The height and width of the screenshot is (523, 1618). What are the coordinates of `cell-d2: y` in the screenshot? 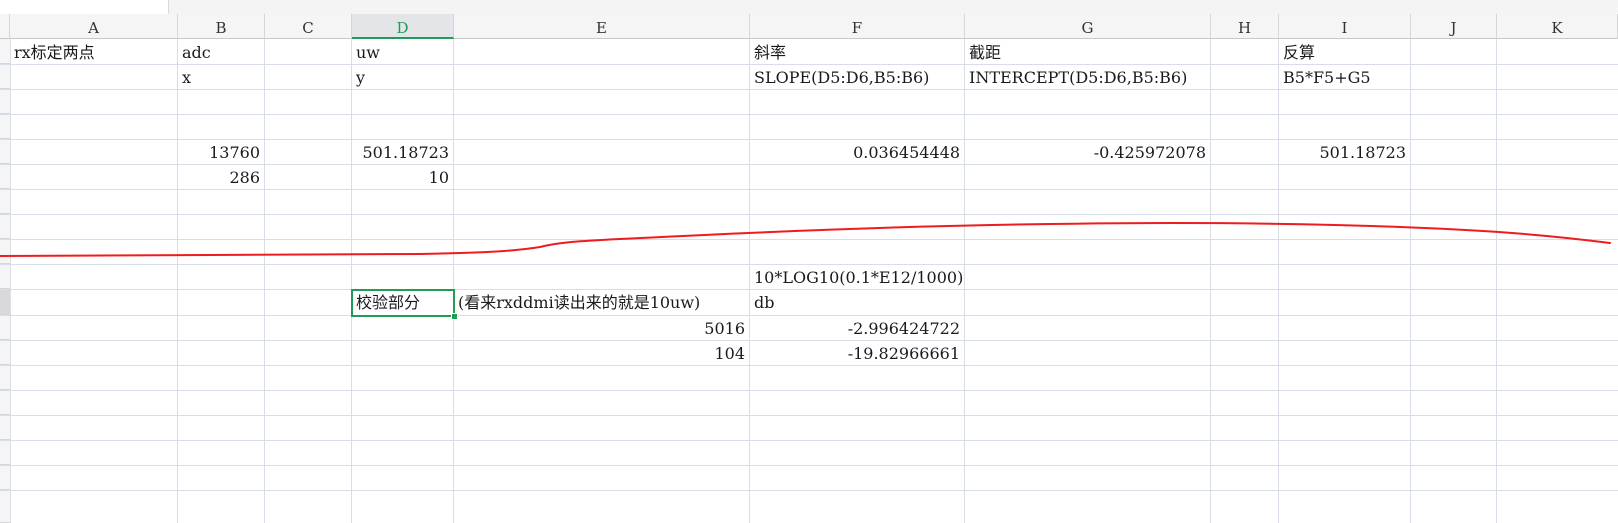 It's located at (402, 77).